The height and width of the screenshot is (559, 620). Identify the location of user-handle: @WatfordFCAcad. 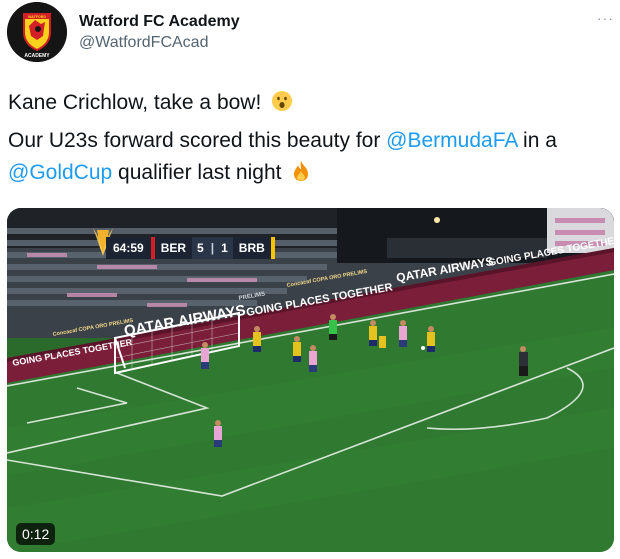
(143, 43).